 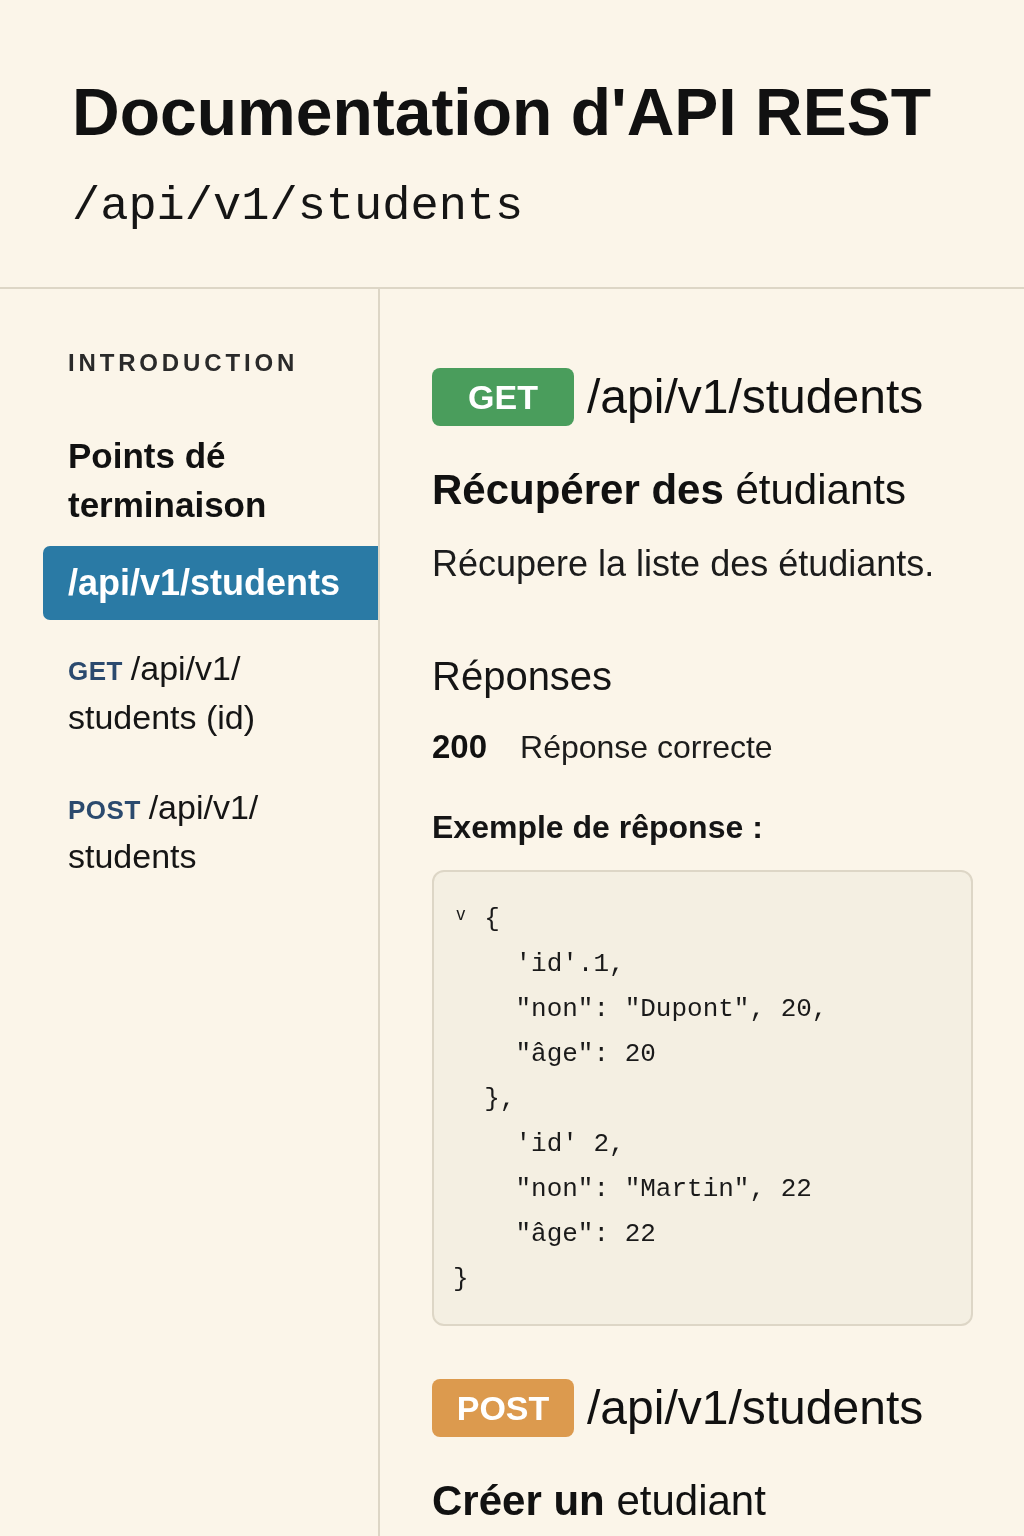 I want to click on status-code: 200, so click(x=460, y=747).